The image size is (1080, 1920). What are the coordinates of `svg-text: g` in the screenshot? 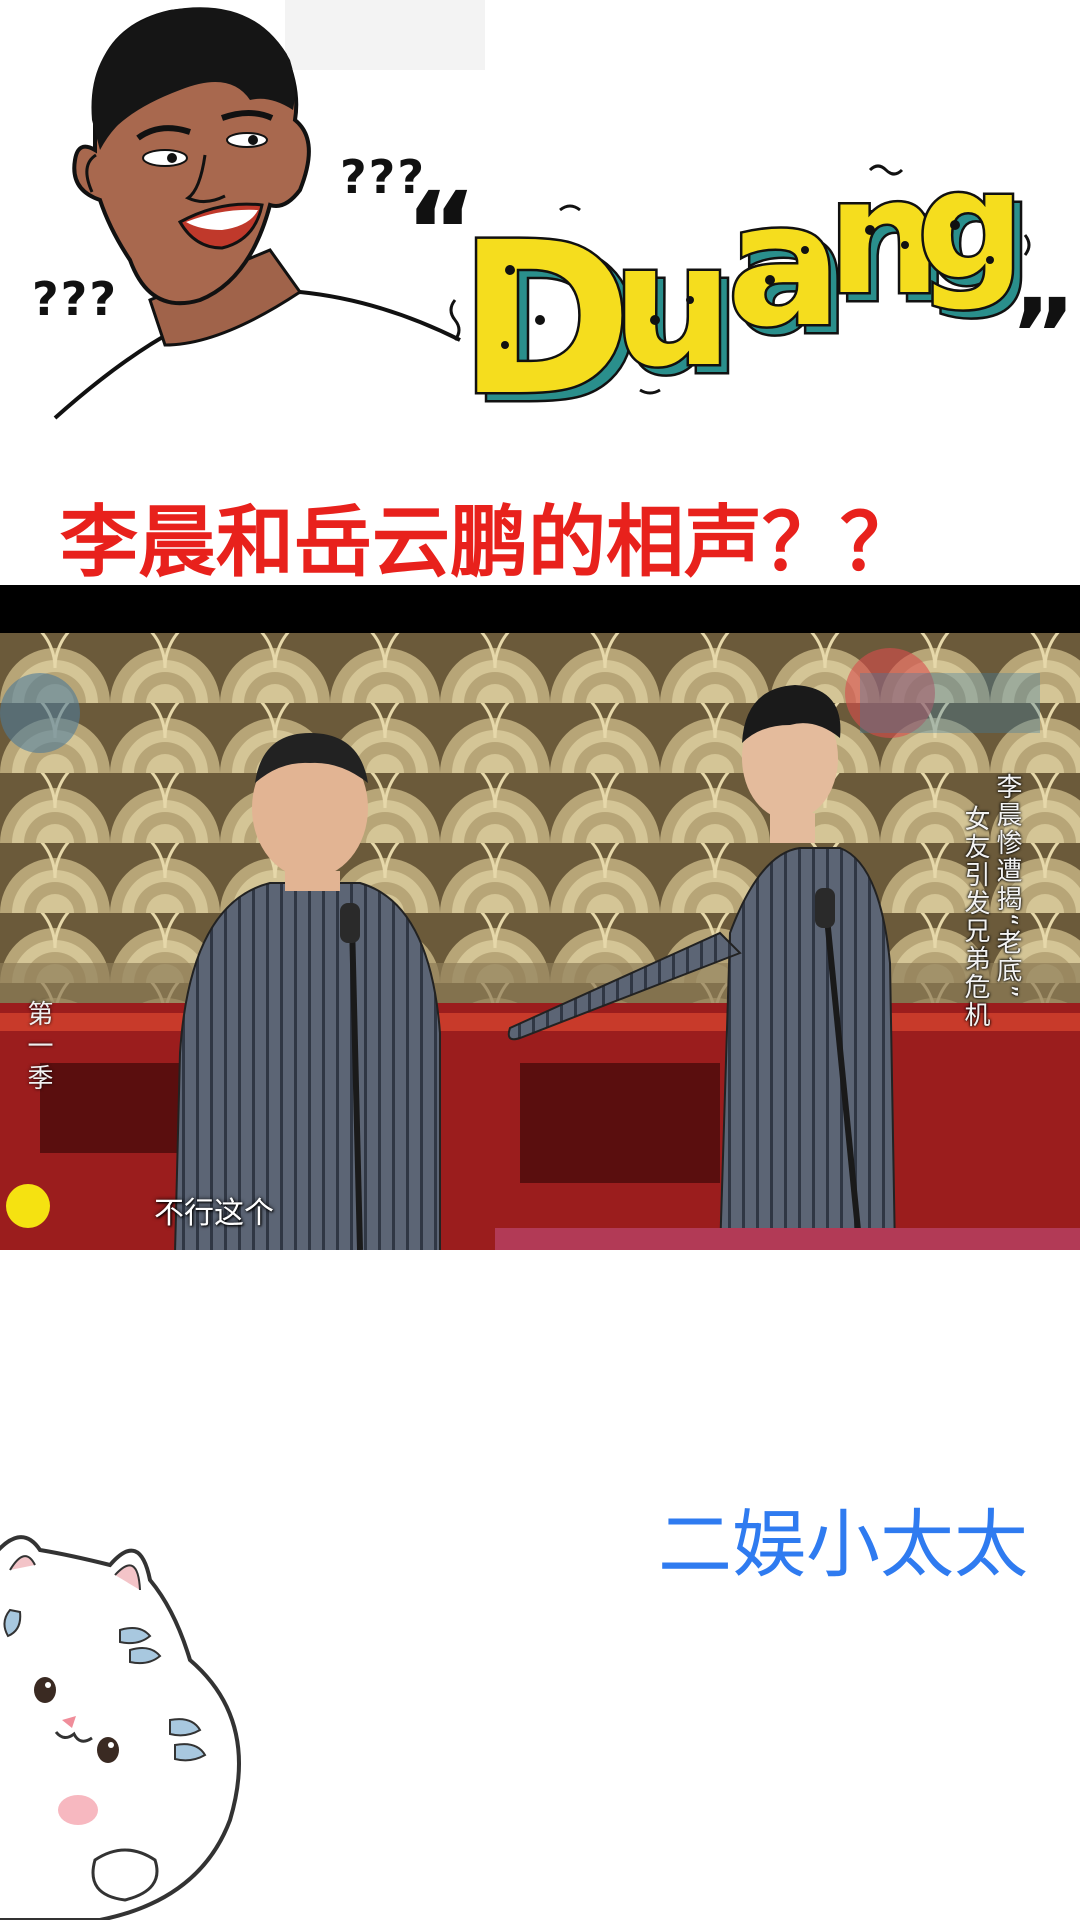 It's located at (970, 226).